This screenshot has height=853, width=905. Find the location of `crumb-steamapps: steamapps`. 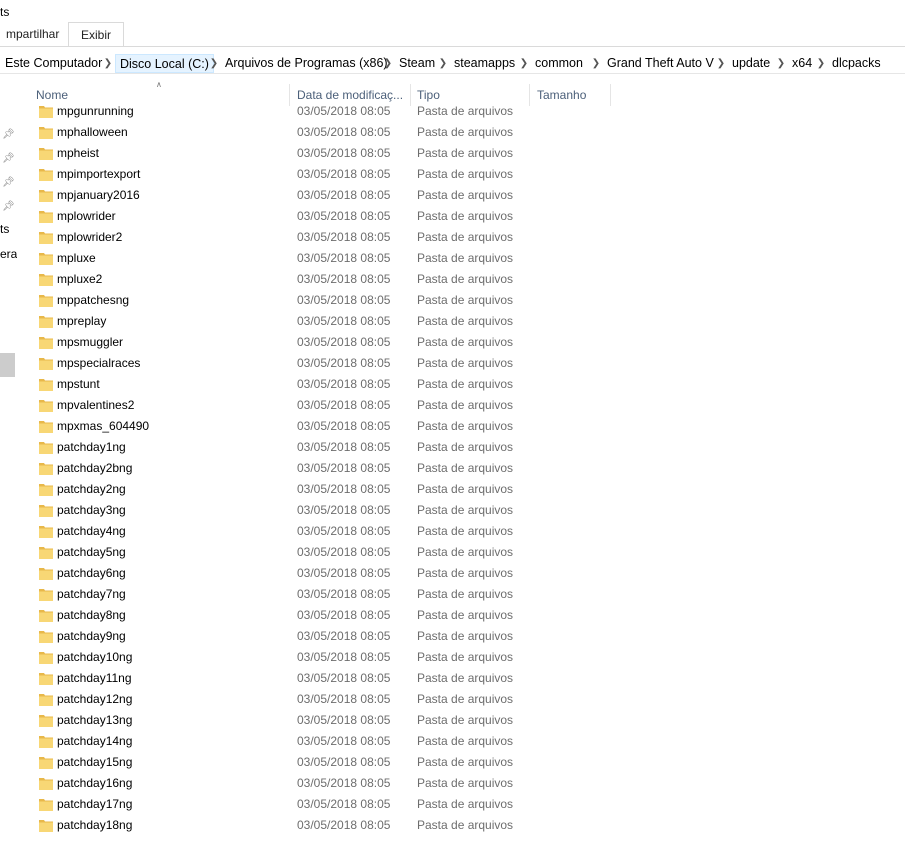

crumb-steamapps: steamapps is located at coordinates (484, 63).